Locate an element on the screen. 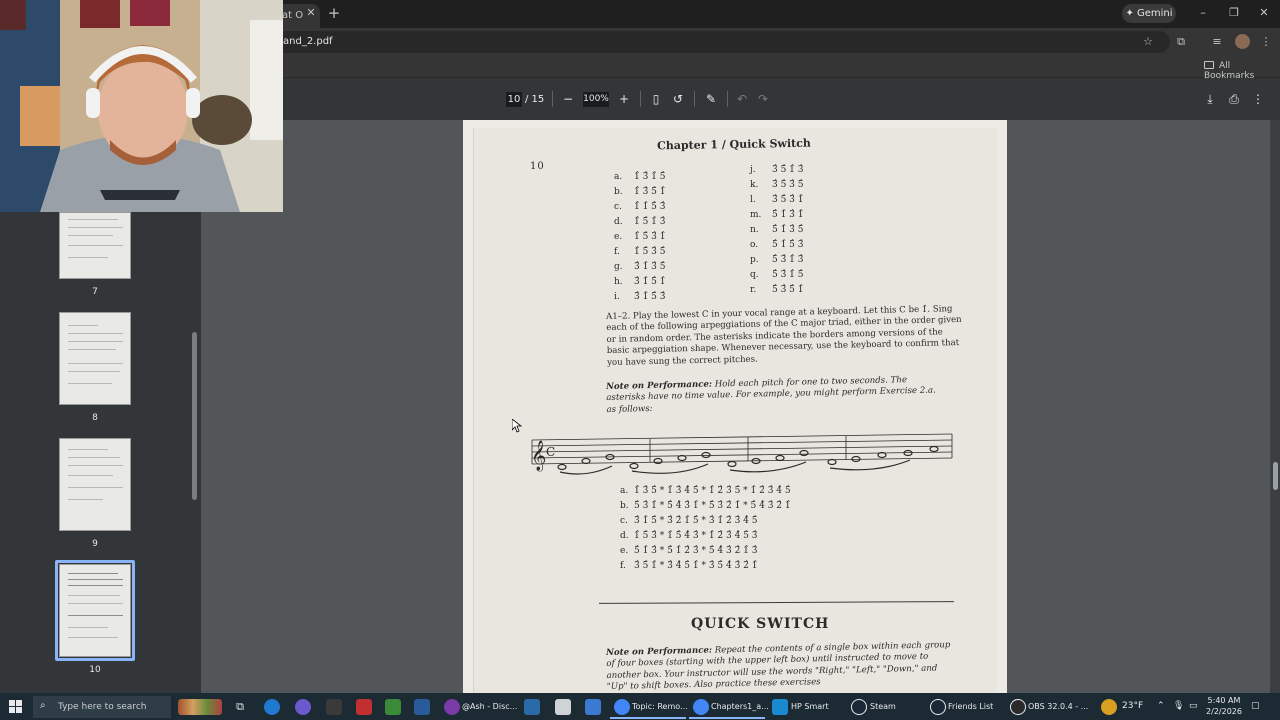  exercise-label: g. is located at coordinates (618, 267).